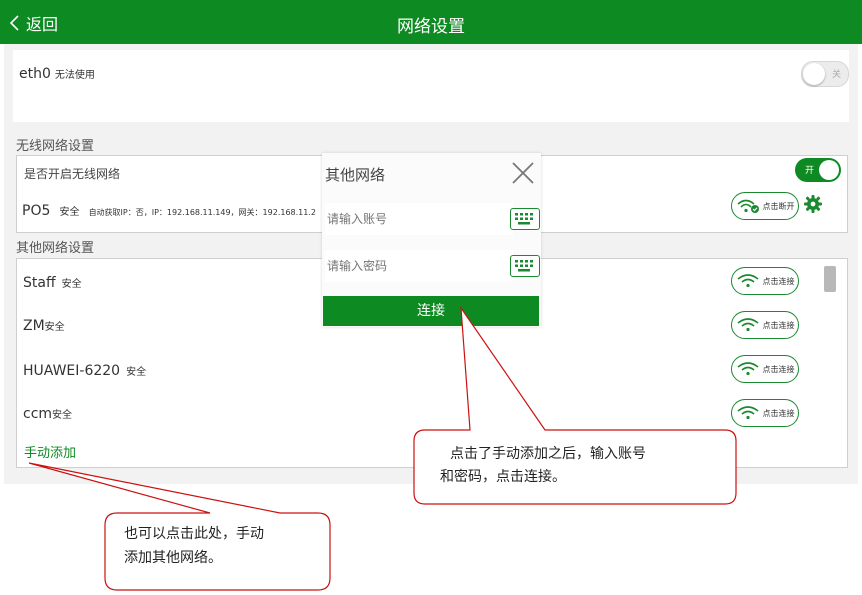  Describe the element at coordinates (836, 75) in the screenshot. I see `eth-toggle-label: 关` at that location.